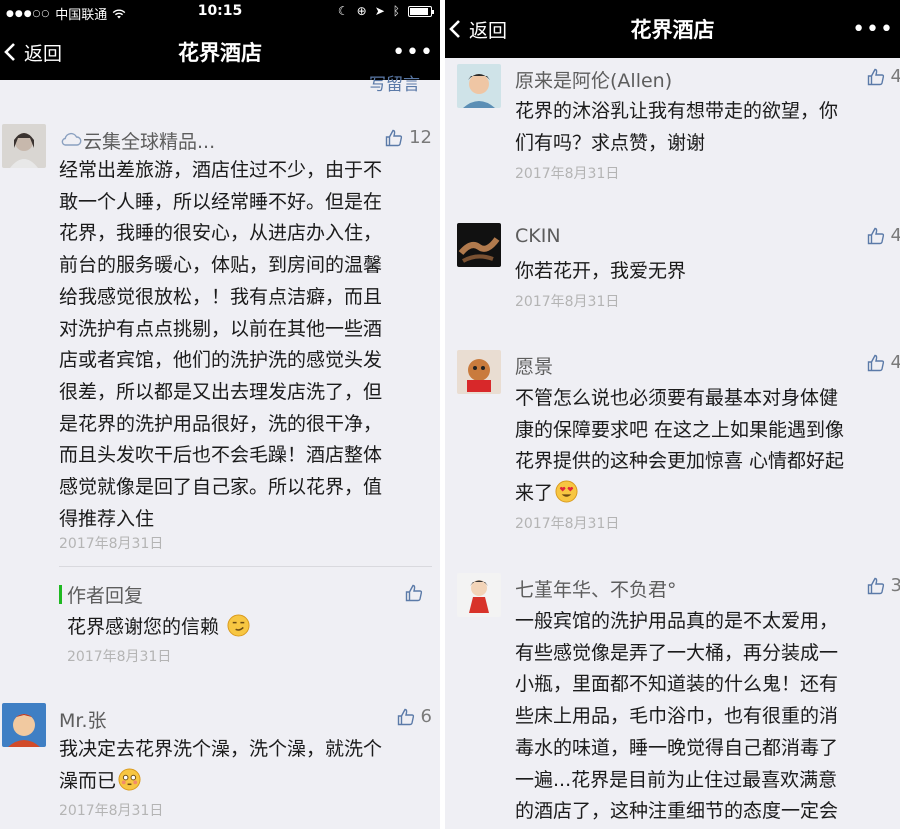  I want to click on comment-line: 我决定去花界洗个澡，洗个澡，就洗个, so click(221, 749).